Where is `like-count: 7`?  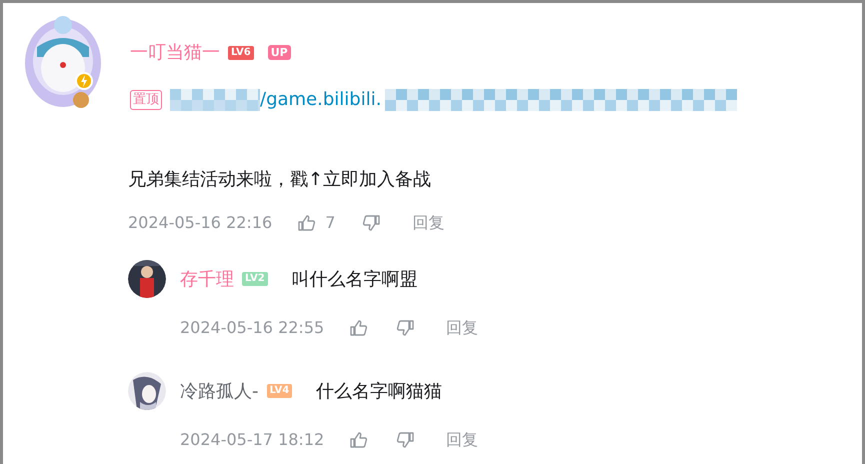
like-count: 7 is located at coordinates (330, 223).